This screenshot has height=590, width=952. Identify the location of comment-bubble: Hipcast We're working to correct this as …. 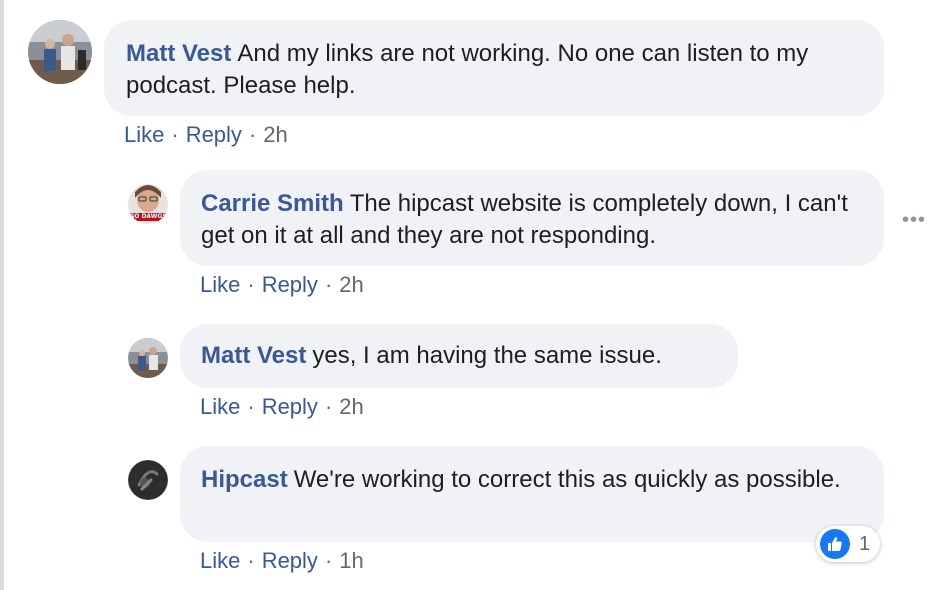
(532, 494).